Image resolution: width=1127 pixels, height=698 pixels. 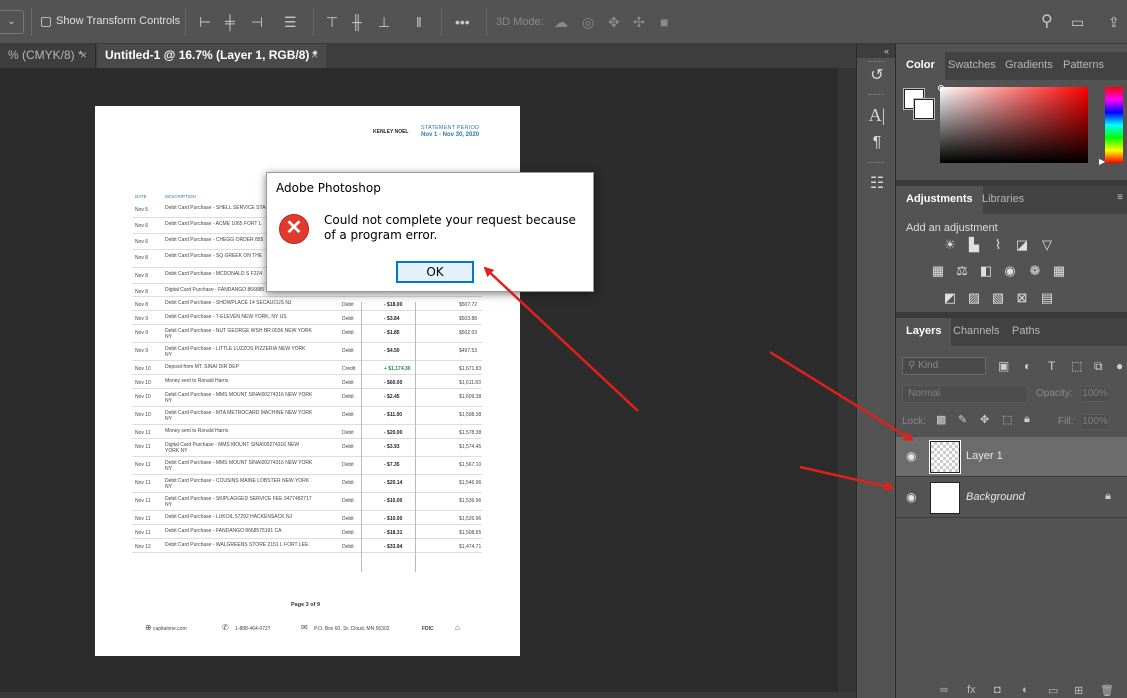 I want to click on row-date: Nov 10, so click(x=143, y=415).